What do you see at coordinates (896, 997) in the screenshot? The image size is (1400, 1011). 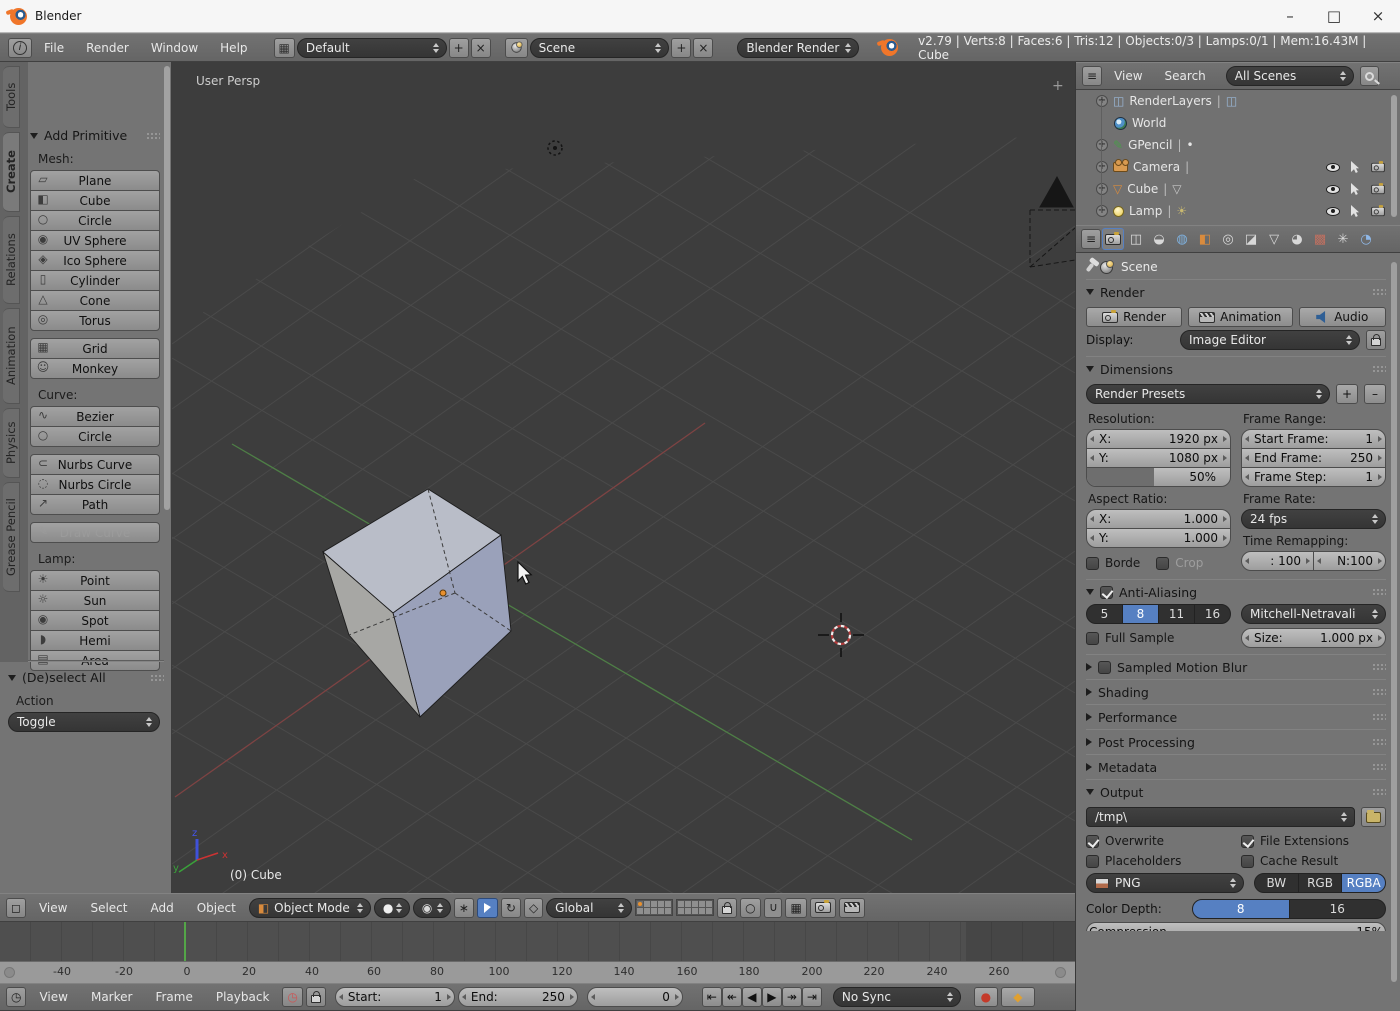 I see `sync-dropdown: No Sync` at bounding box center [896, 997].